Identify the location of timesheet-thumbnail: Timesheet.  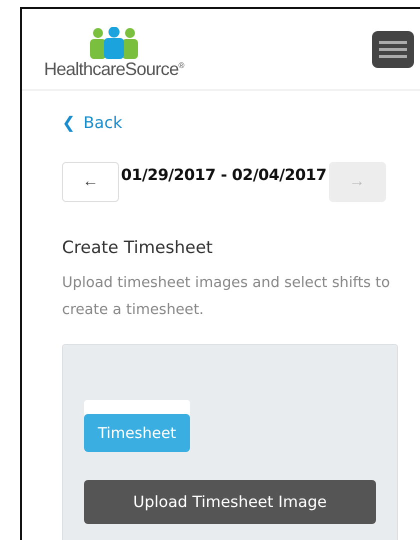
(137, 426).